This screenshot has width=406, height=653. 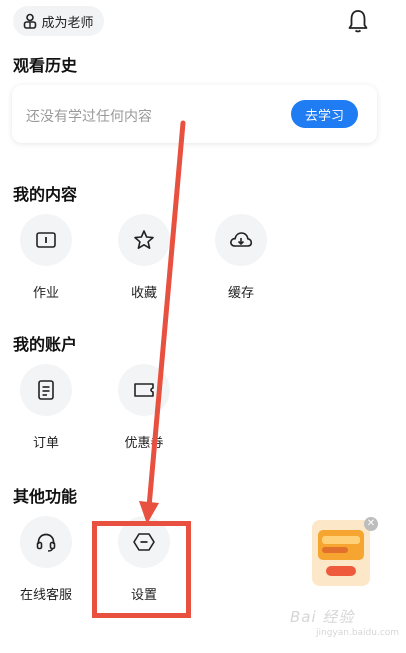 What do you see at coordinates (45, 293) in the screenshot?
I see `tile-label: 作业` at bounding box center [45, 293].